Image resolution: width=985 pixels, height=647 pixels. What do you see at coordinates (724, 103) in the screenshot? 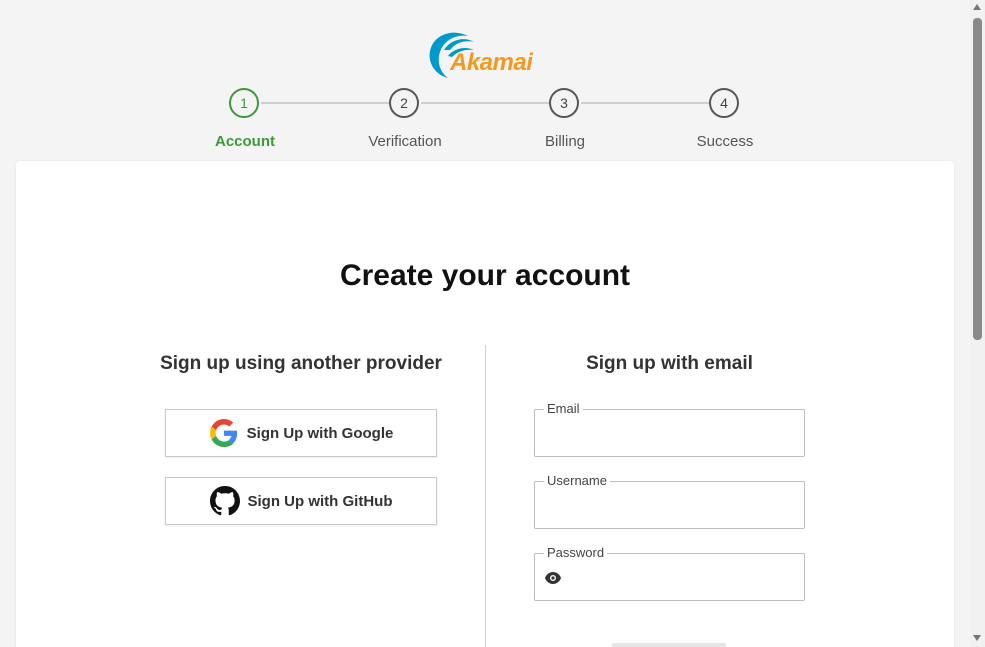
I see `step-4-circle: 4` at bounding box center [724, 103].